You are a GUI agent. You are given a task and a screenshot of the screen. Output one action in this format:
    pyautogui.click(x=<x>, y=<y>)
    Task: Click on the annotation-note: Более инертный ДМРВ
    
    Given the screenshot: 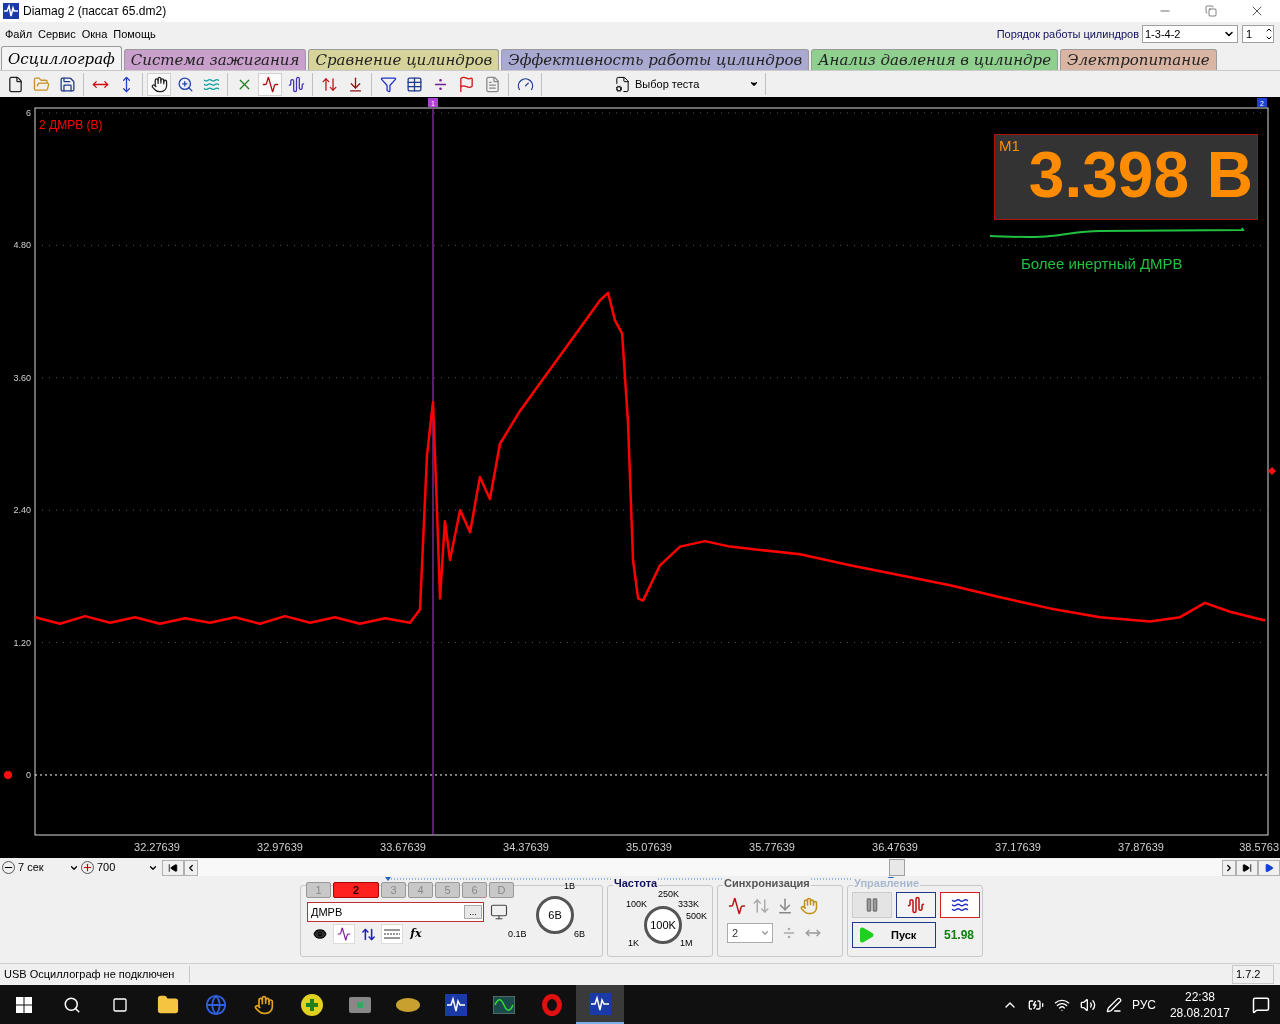 What is the action you would take?
    pyautogui.click(x=1102, y=263)
    